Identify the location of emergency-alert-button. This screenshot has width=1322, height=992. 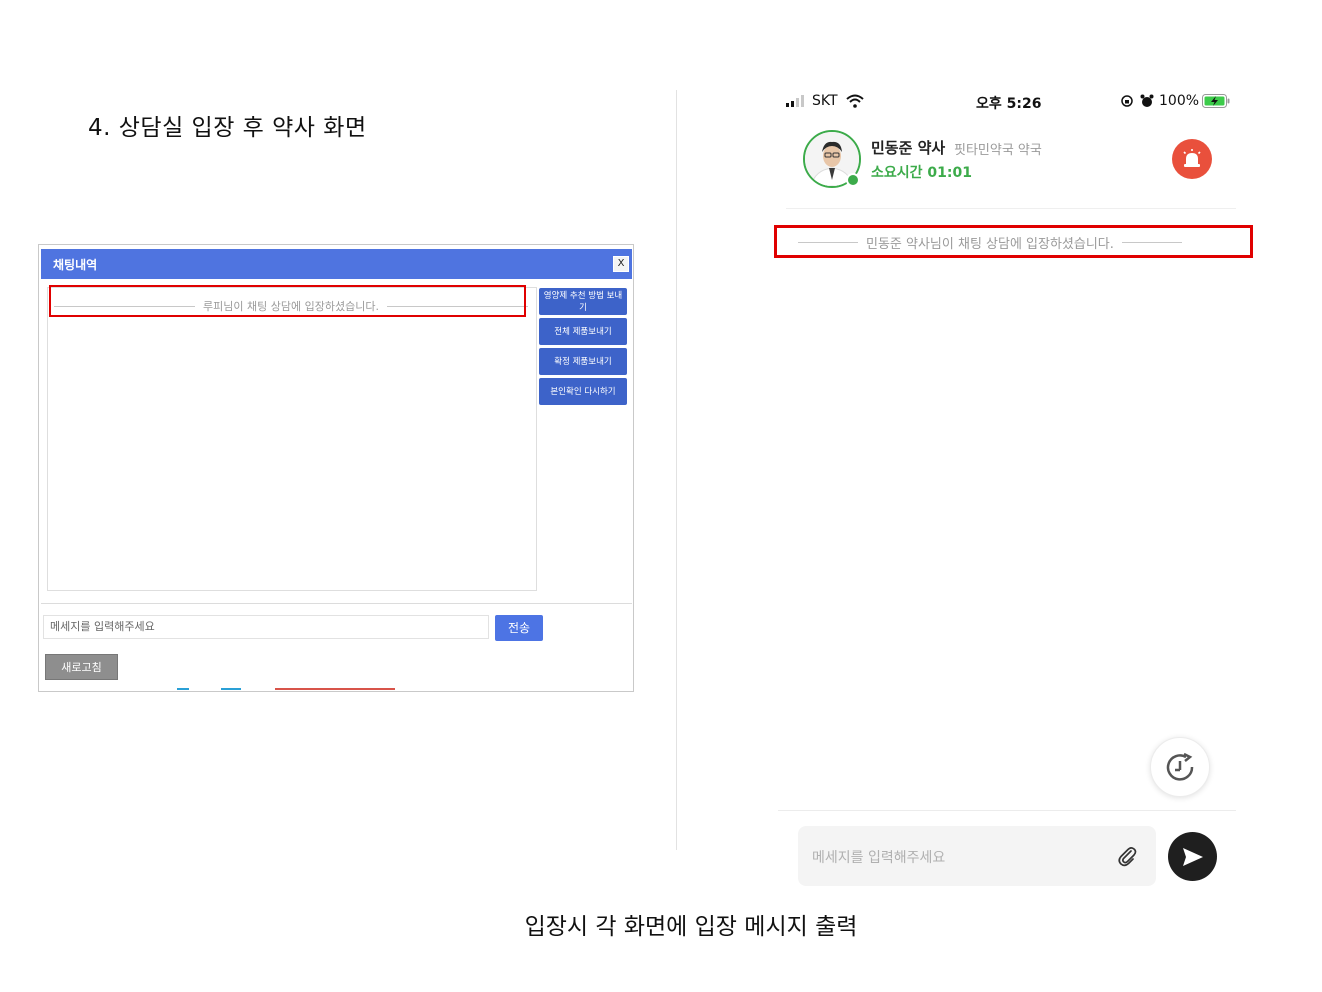
(1192, 159).